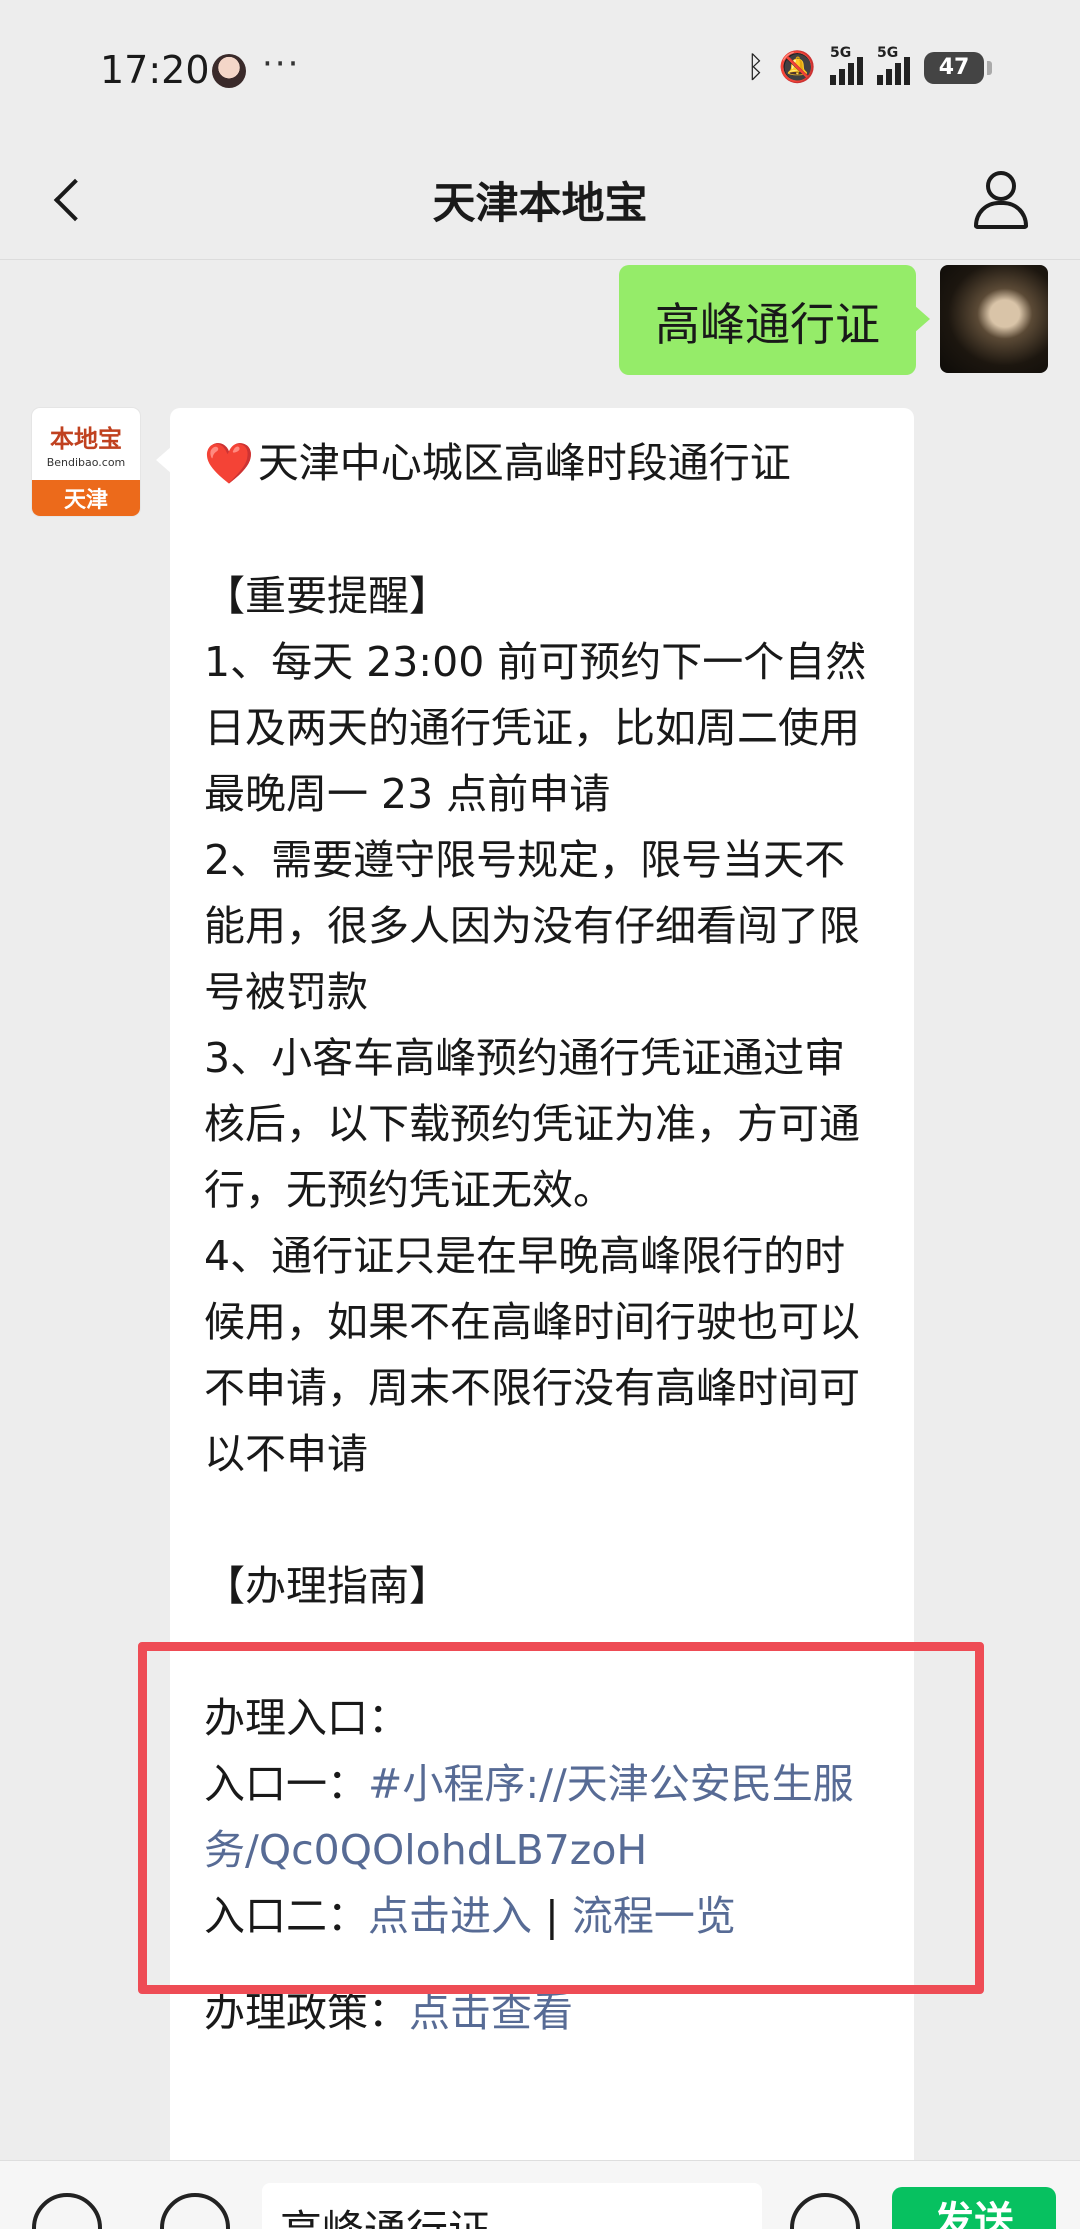 This screenshot has width=1080, height=2229. I want to click on input-bar: 高峰通行证 发送, so click(540, 2194).